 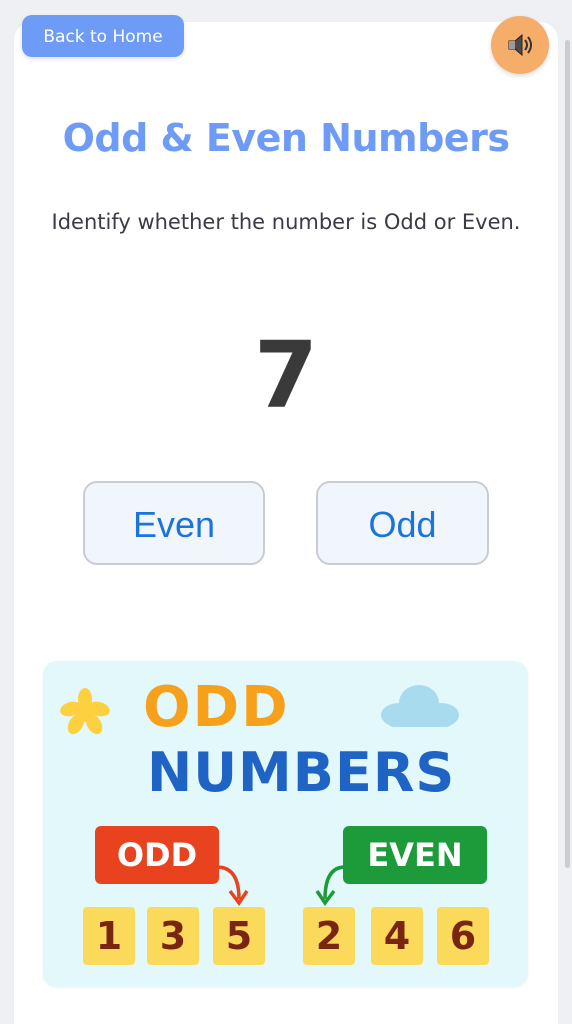 I want to click on cloud-icon, so click(x=420, y=706).